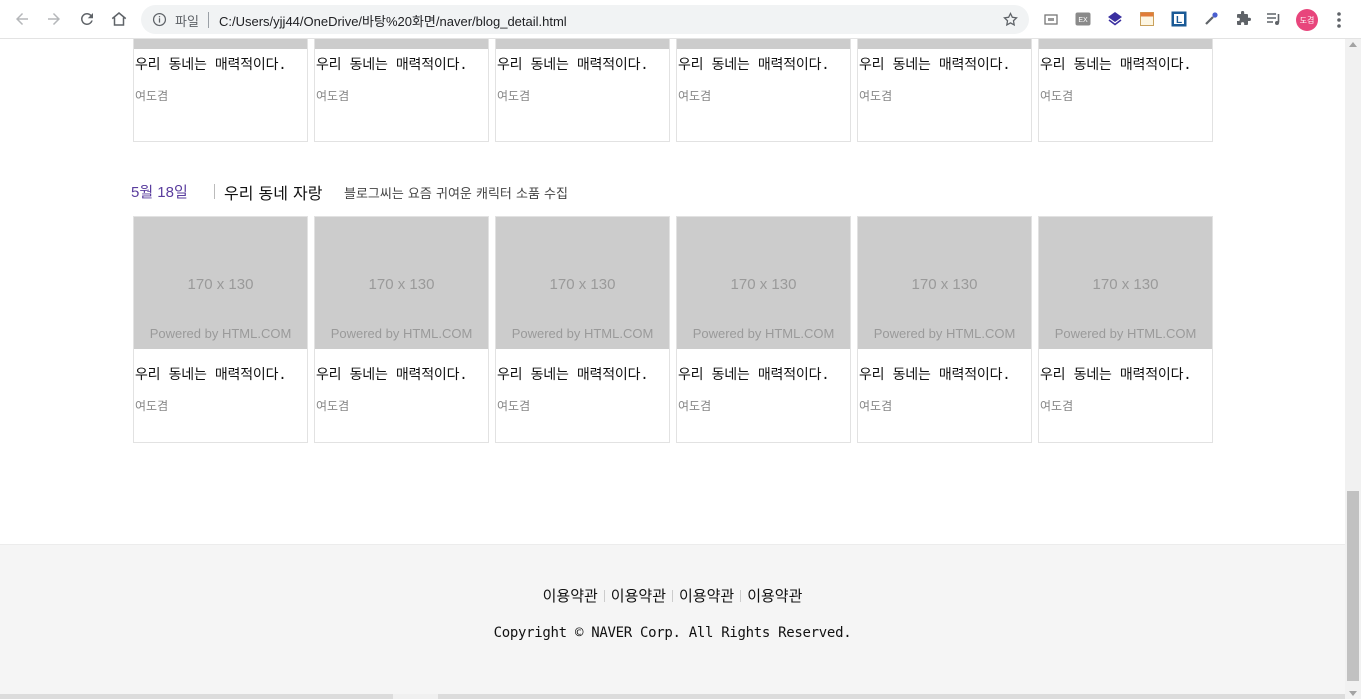 The height and width of the screenshot is (699, 1361). I want to click on screenshot-extension, so click(1051, 19).